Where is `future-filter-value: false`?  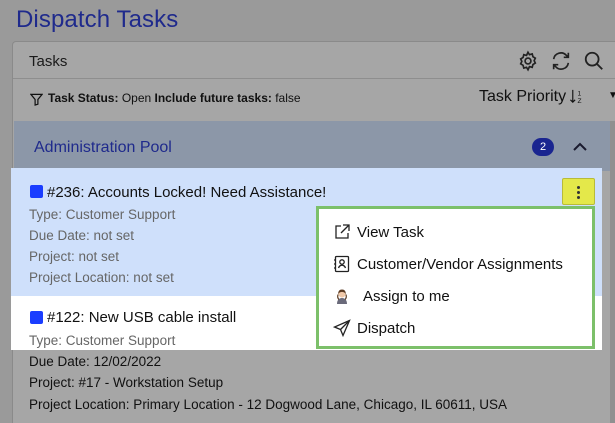
future-filter-value: false is located at coordinates (288, 98).